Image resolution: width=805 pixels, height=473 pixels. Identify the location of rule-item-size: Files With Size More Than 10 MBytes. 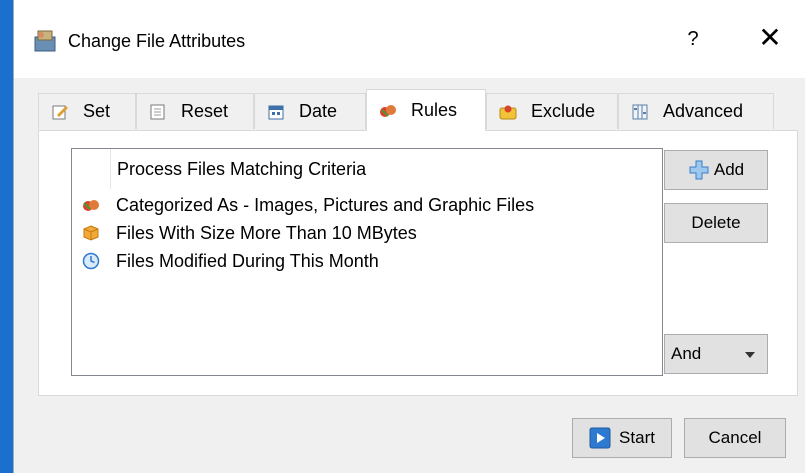
(249, 233).